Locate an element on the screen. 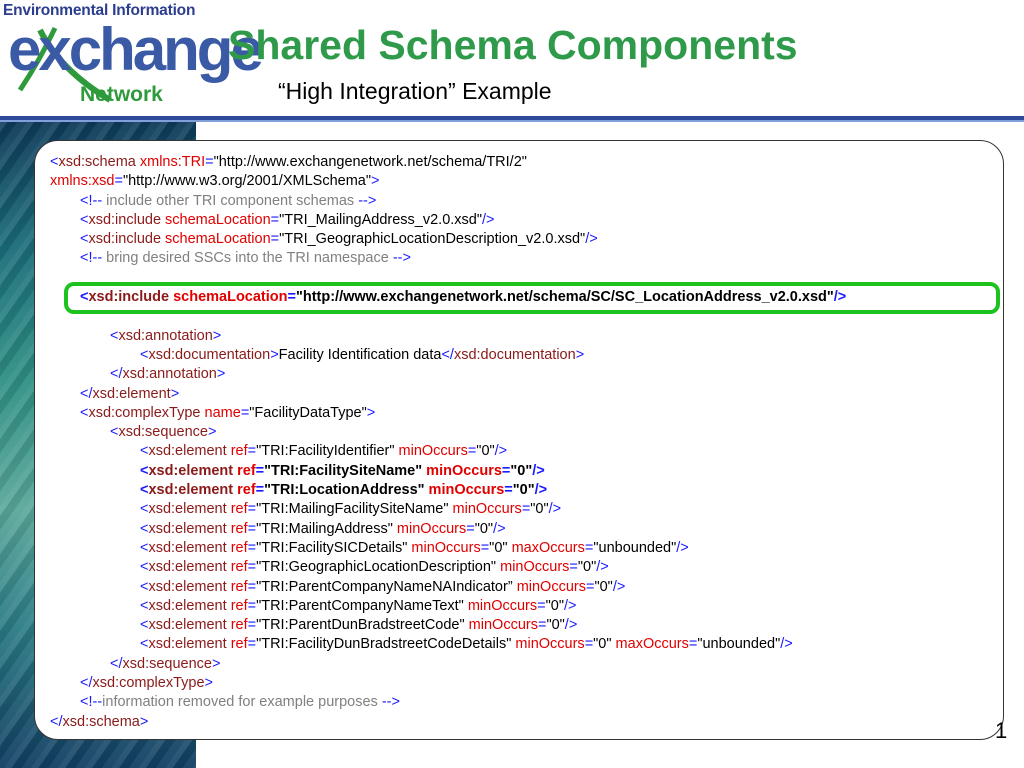  code-token: "TRI:FacilitySiteName" is located at coordinates (343, 470).